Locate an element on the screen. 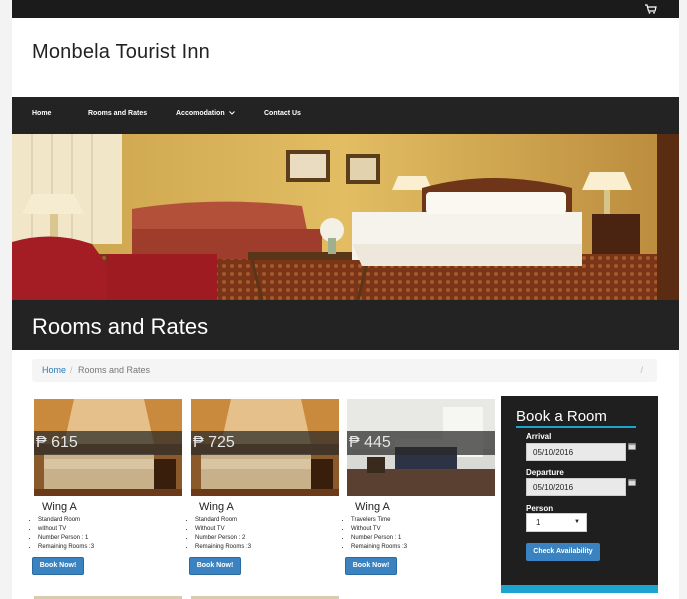 This screenshot has height=599, width=687. room-detail-item: Travelers Time is located at coordinates (379, 520).